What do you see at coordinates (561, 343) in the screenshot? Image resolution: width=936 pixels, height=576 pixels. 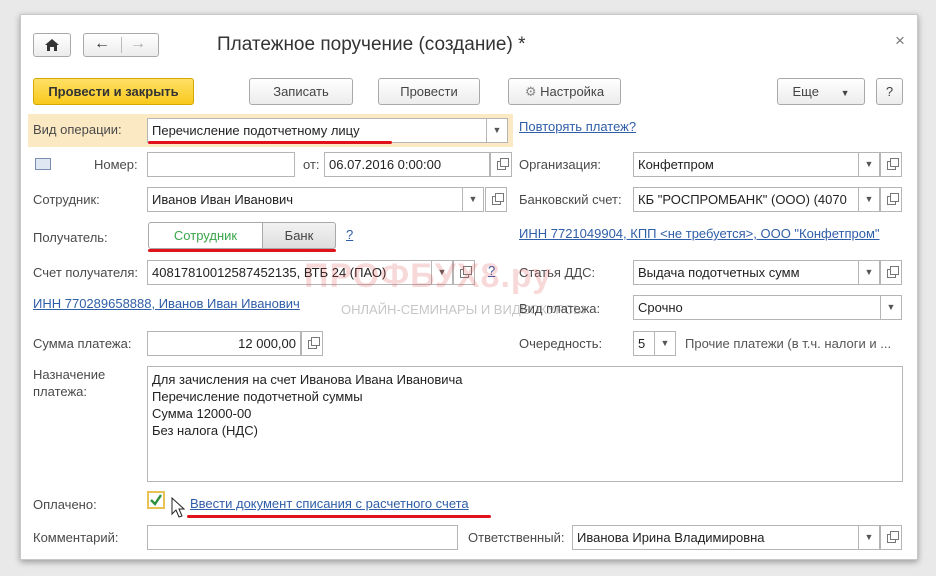 I see `priority-label: Очередность:` at bounding box center [561, 343].